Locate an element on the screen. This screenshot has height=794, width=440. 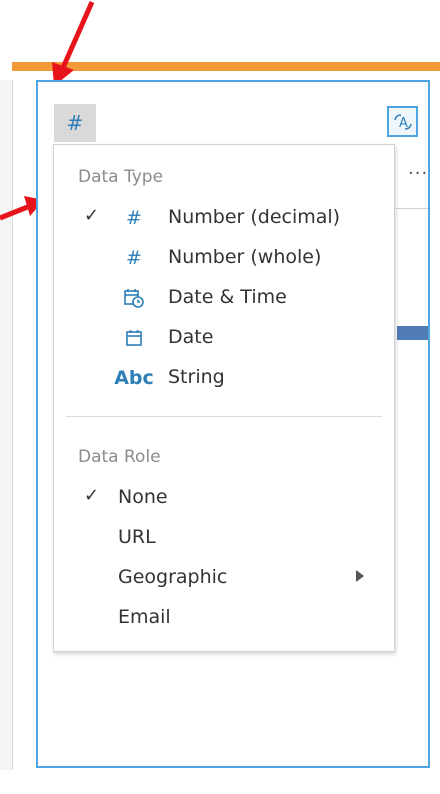
rename-button: A is located at coordinates (402, 121).